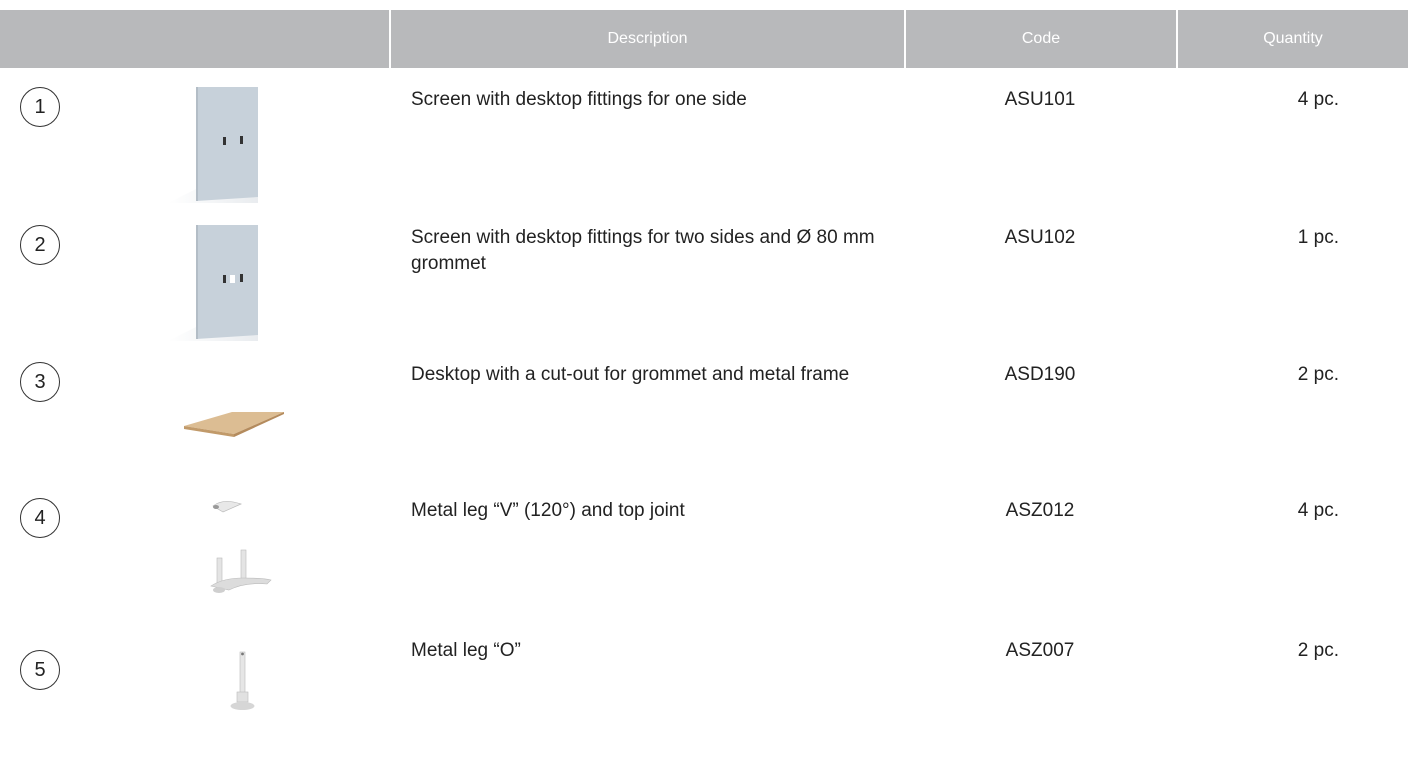  I want to click on item-code: ASU101, so click(1040, 99).